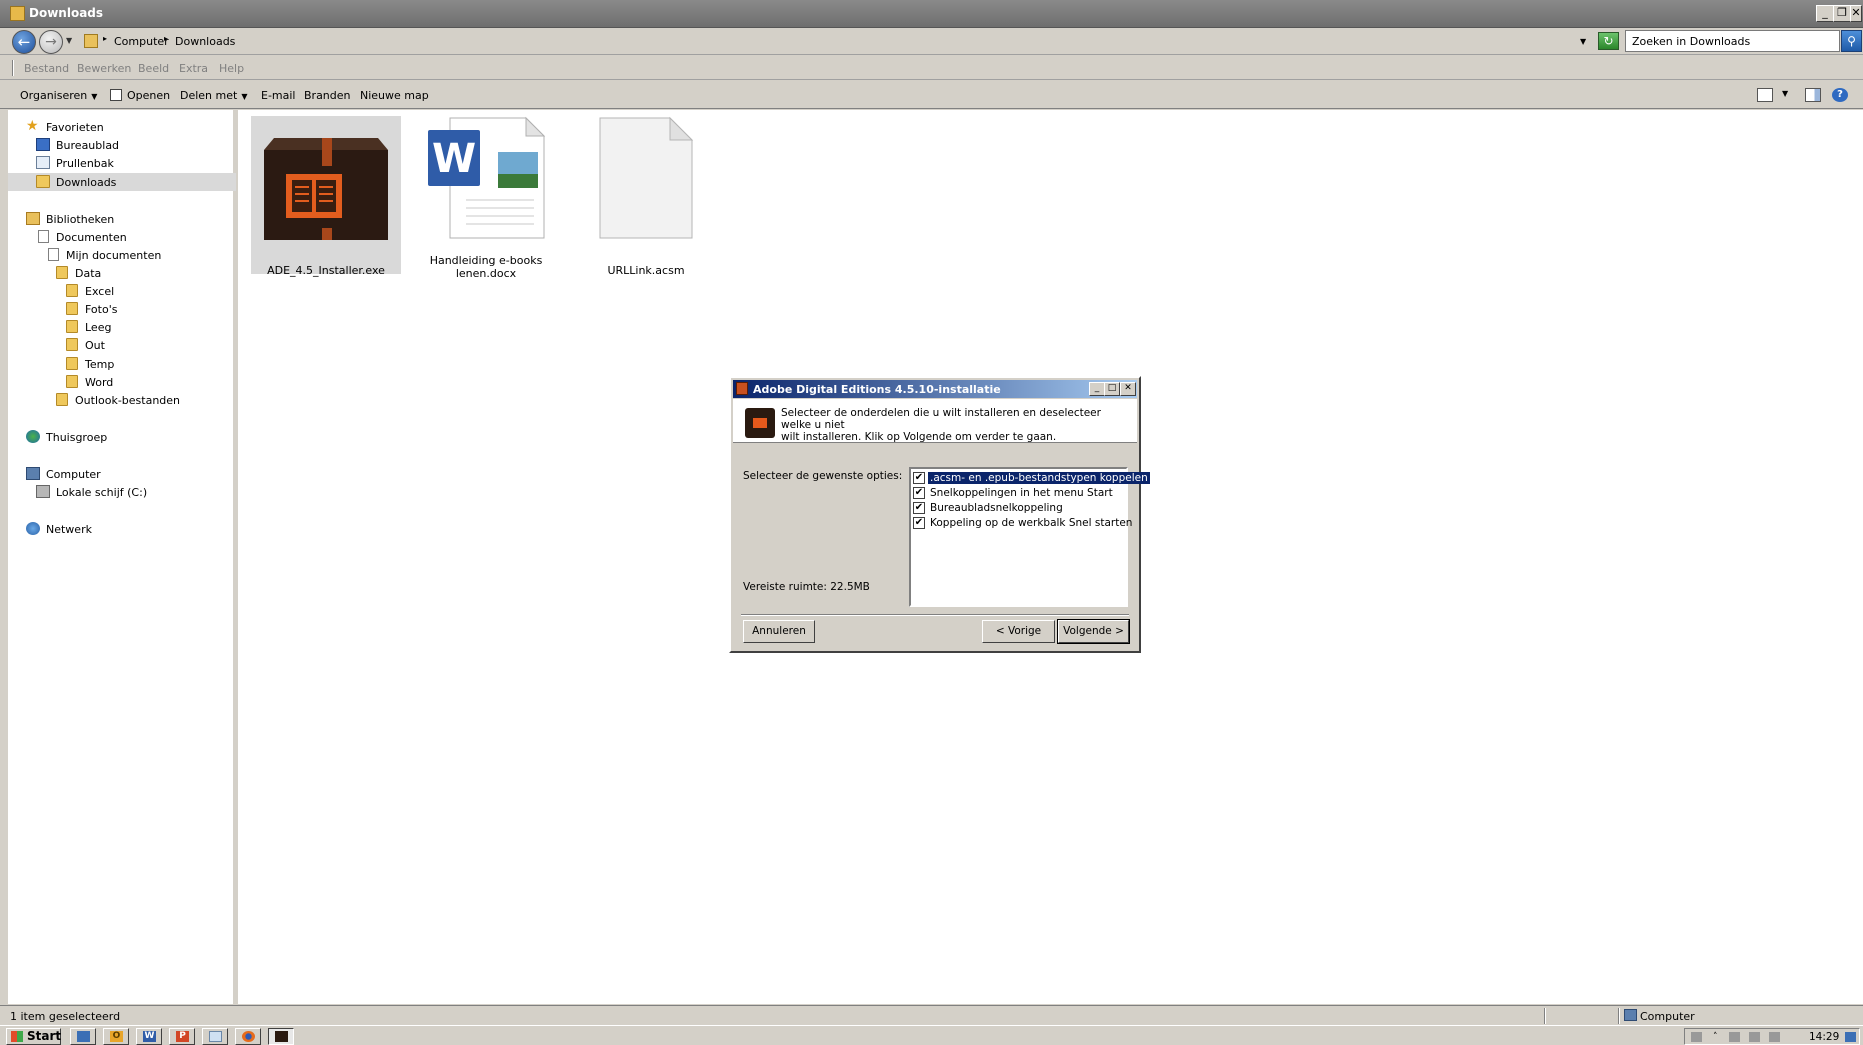 The height and width of the screenshot is (1045, 1863). What do you see at coordinates (1765, 95) in the screenshot?
I see `view-options-icon` at bounding box center [1765, 95].